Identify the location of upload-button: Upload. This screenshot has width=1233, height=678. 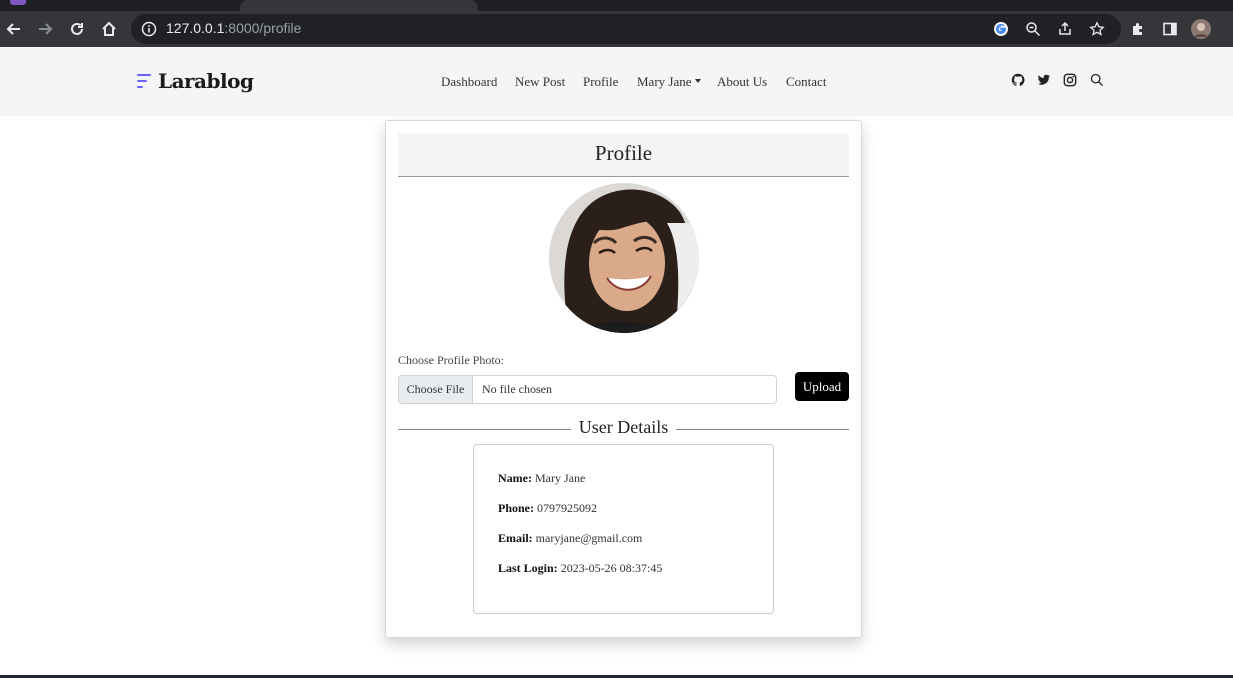
(822, 386).